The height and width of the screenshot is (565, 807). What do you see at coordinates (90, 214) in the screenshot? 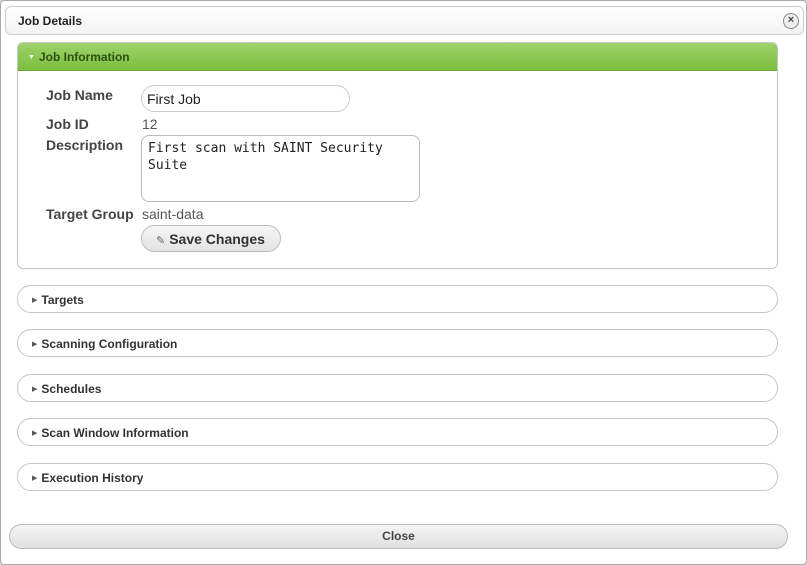
I see `target-group-label: Target Group` at bounding box center [90, 214].